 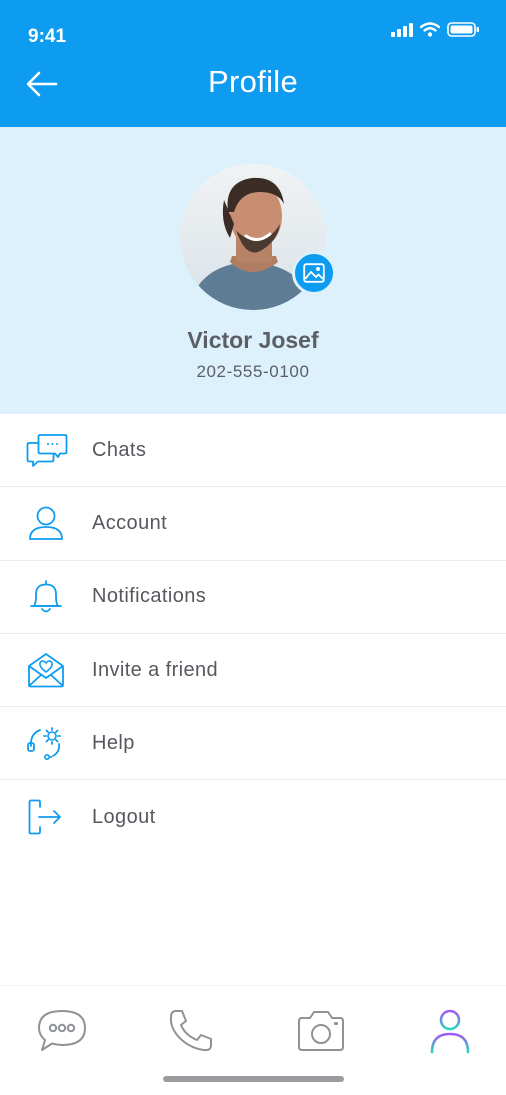 I want to click on logout-icon, so click(x=44, y=817).